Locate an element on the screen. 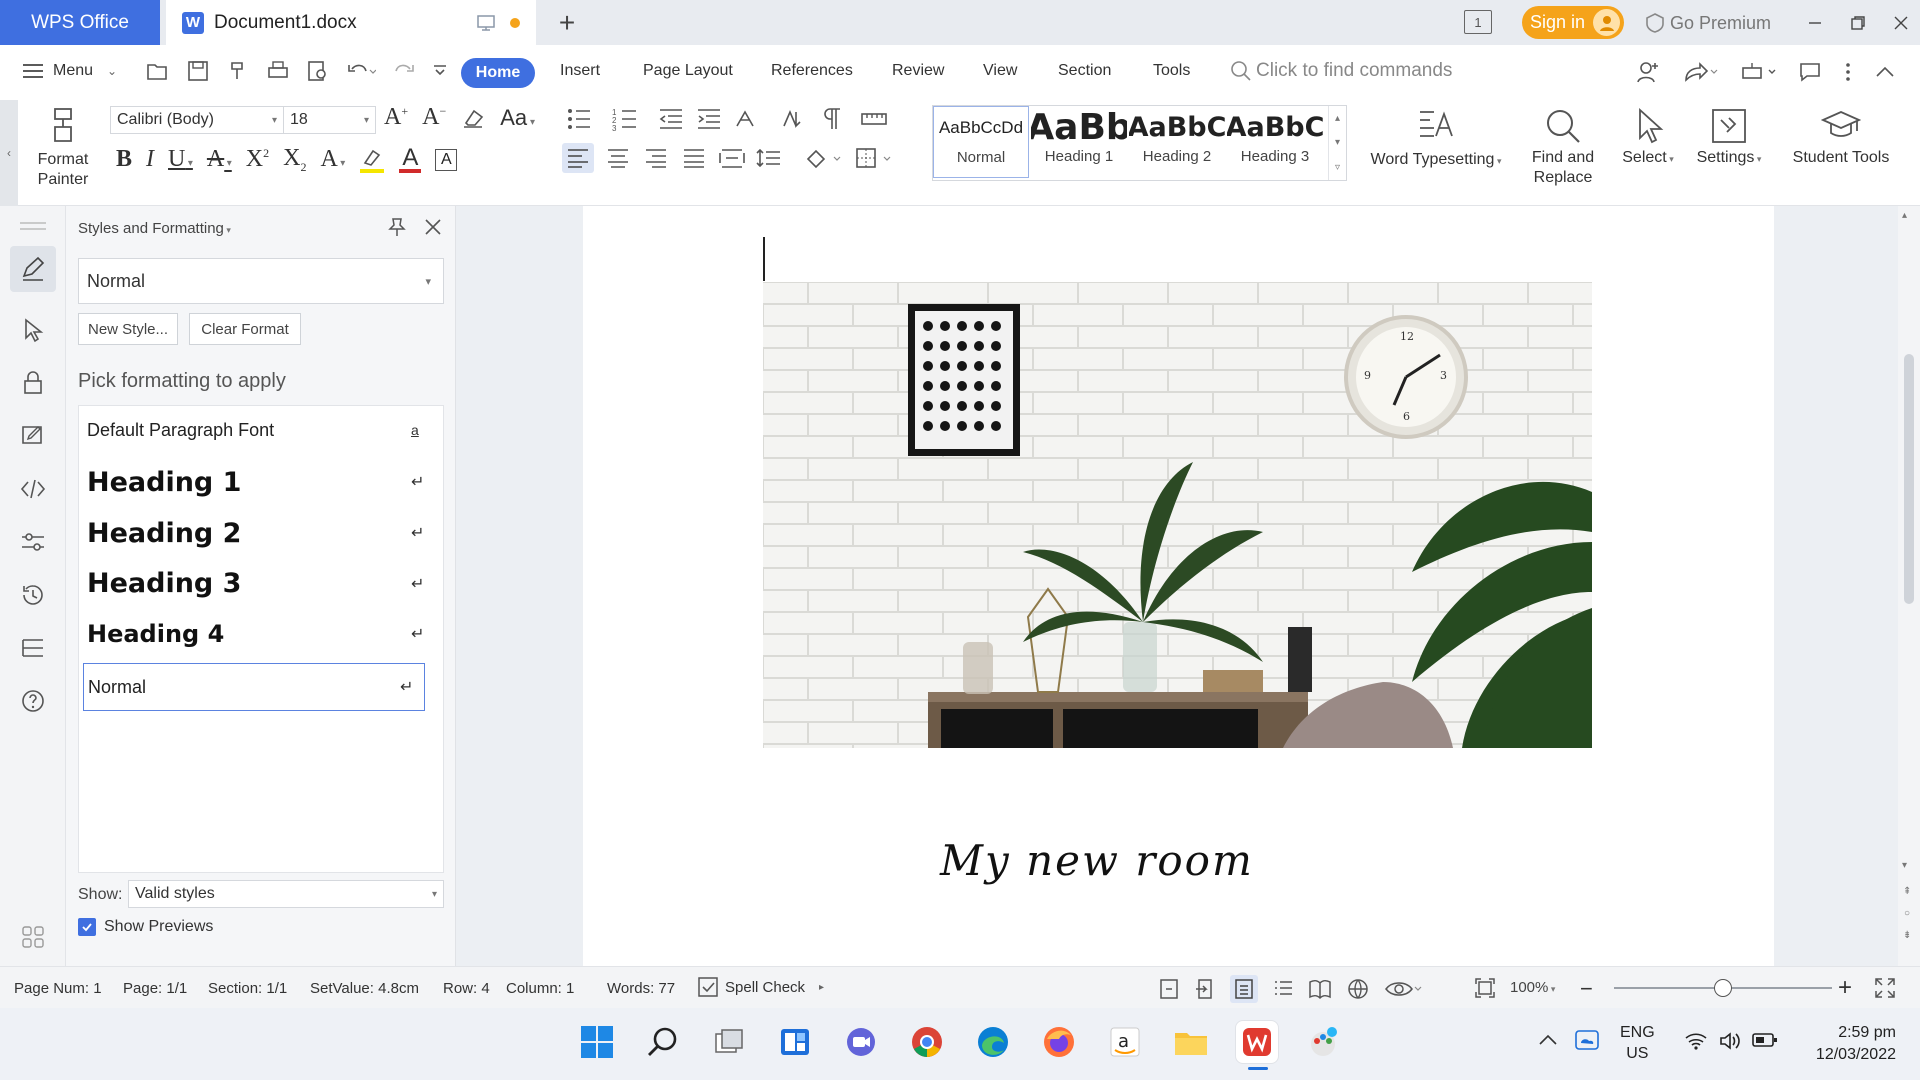 This screenshot has height=1080, width=1920. eye-protection-icon is located at coordinates (1403, 989).